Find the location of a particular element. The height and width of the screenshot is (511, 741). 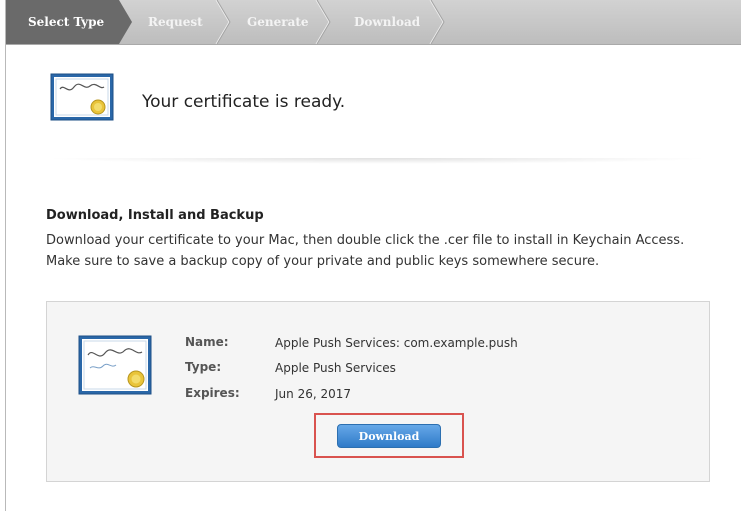

section-heading: Download, Install and Backup is located at coordinates (155, 215).